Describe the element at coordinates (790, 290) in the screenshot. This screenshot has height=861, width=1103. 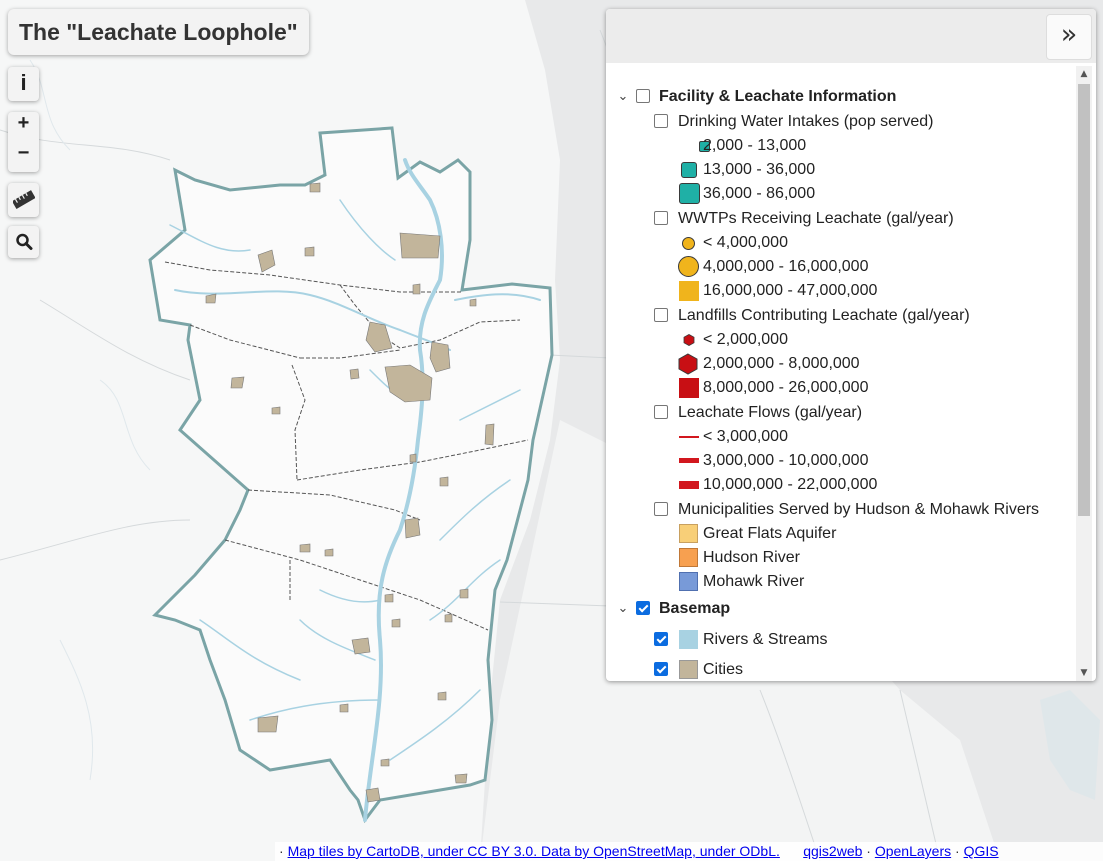
I see `legend-label: 16,000,000 - 47,000,000` at that location.